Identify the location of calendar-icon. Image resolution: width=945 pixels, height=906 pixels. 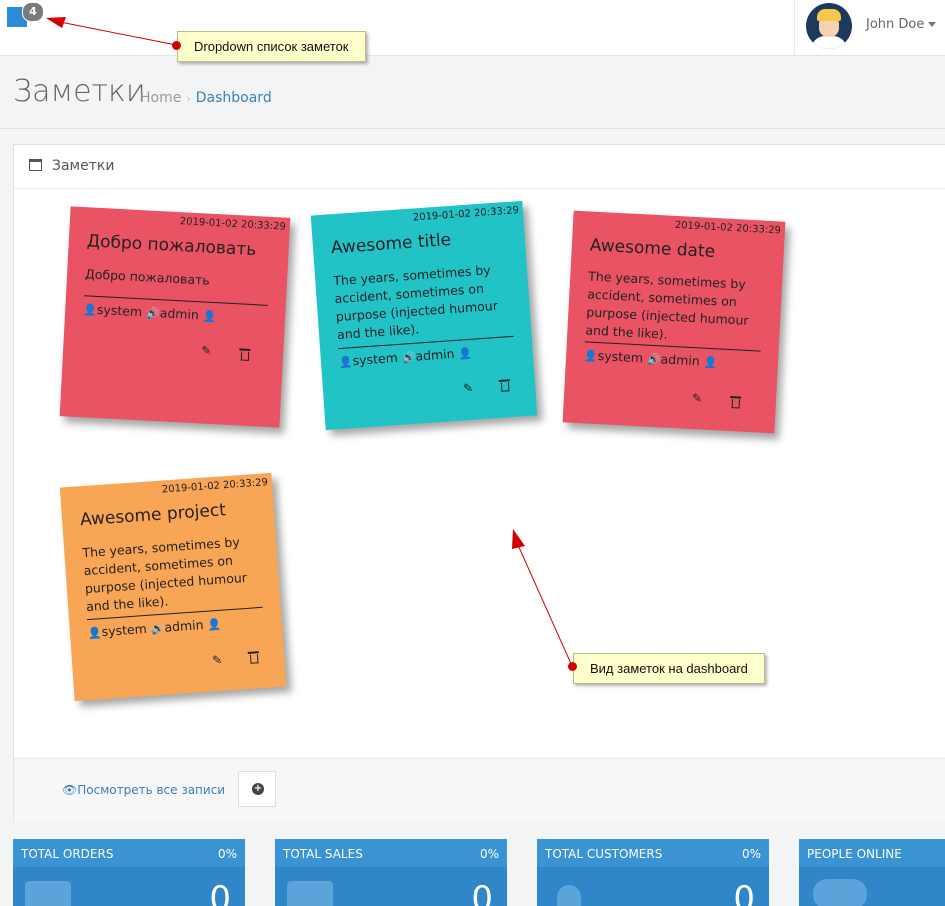
(35, 165).